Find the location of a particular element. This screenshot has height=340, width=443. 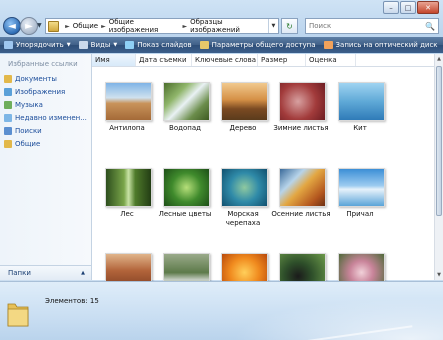

recent-pages-dropdown: ▼ is located at coordinates (39, 25).